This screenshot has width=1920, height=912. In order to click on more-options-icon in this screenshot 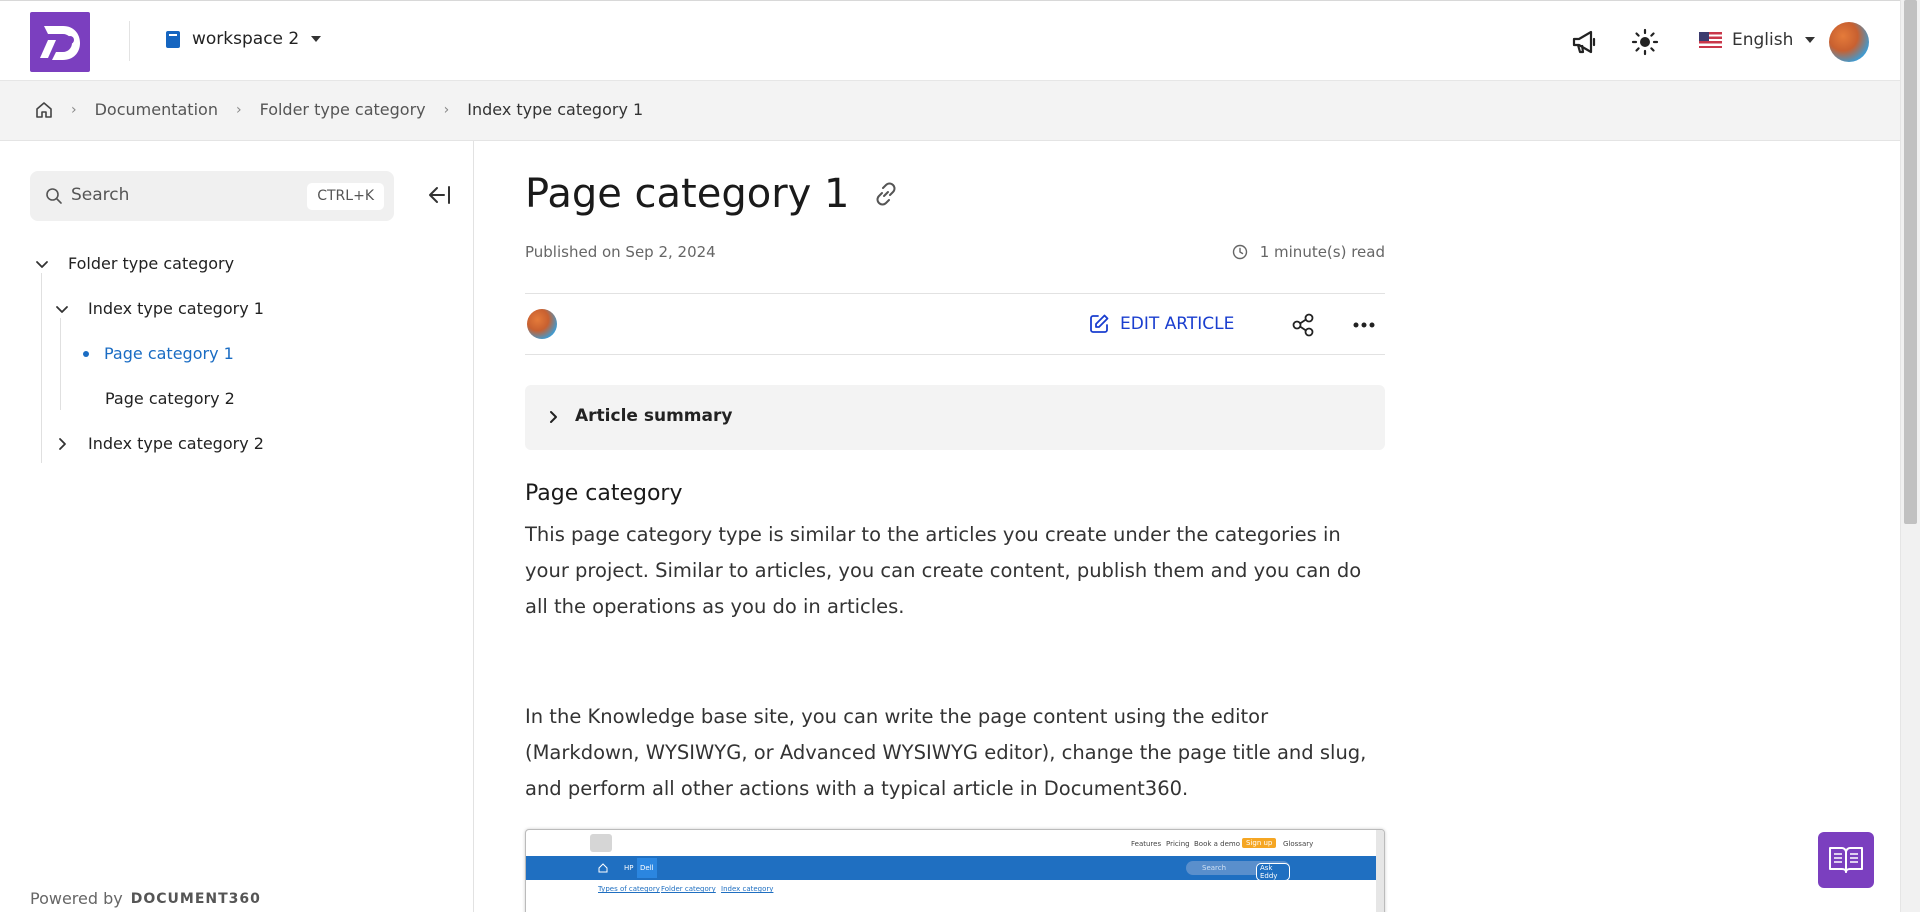, I will do `click(1364, 325)`.